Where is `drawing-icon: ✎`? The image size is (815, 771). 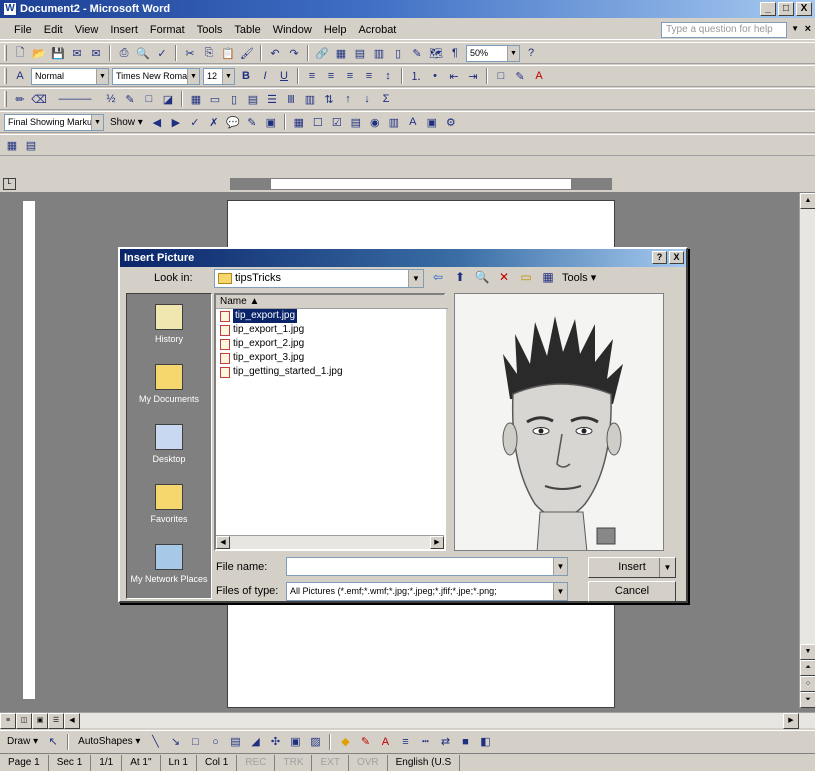 drawing-icon: ✎ is located at coordinates (417, 53).